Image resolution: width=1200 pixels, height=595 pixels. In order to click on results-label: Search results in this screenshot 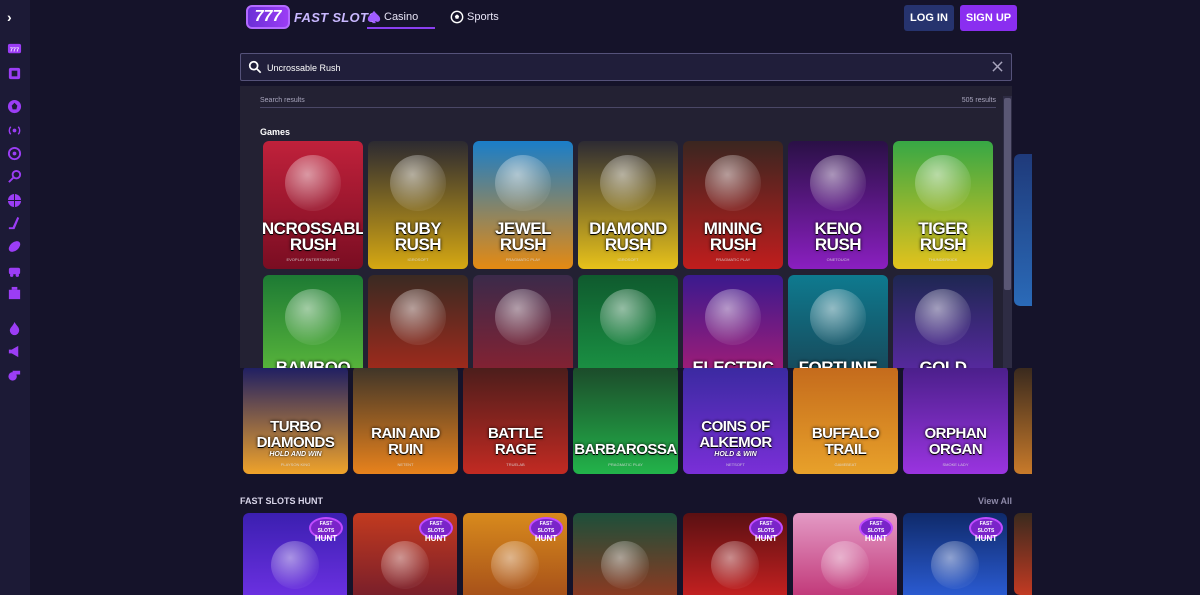, I will do `click(282, 100)`.